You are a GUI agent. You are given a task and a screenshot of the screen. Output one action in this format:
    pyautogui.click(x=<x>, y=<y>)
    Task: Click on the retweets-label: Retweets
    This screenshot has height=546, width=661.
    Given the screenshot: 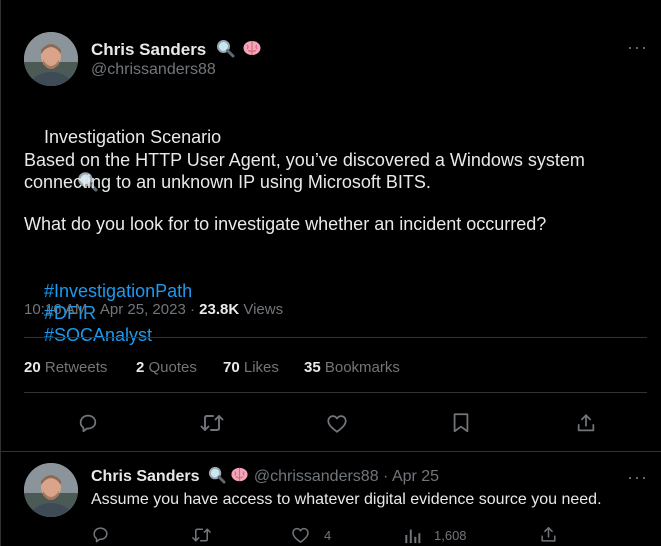 What is the action you would take?
    pyautogui.click(x=76, y=367)
    